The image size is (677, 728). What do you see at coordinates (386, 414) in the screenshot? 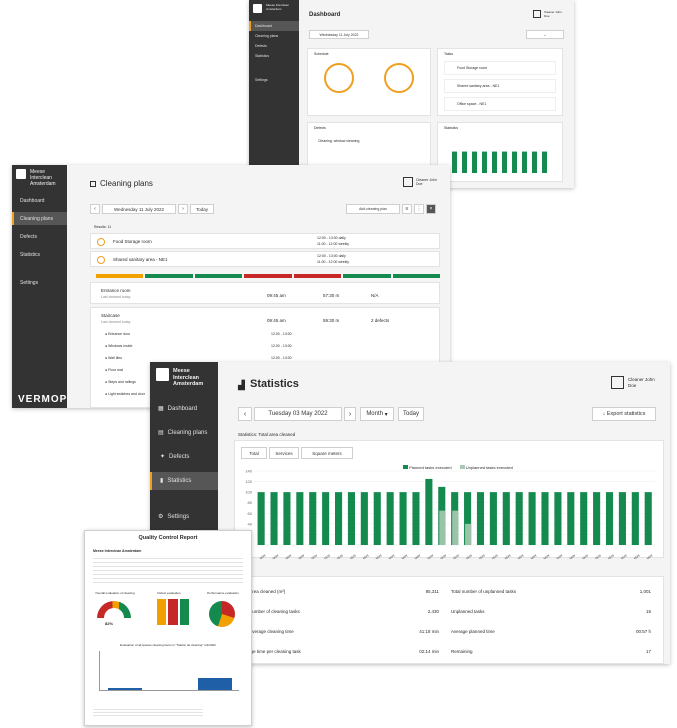
I see `chevron-down-icon: ▾` at bounding box center [386, 414].